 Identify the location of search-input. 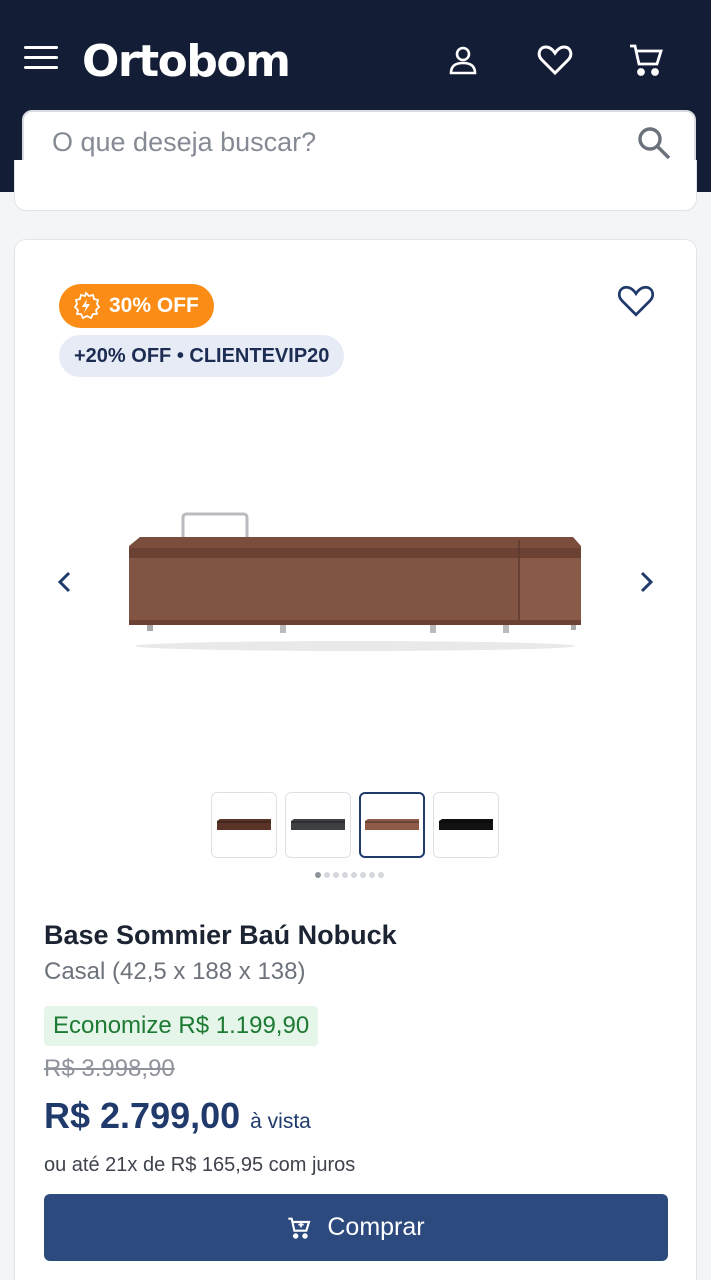
(332, 142).